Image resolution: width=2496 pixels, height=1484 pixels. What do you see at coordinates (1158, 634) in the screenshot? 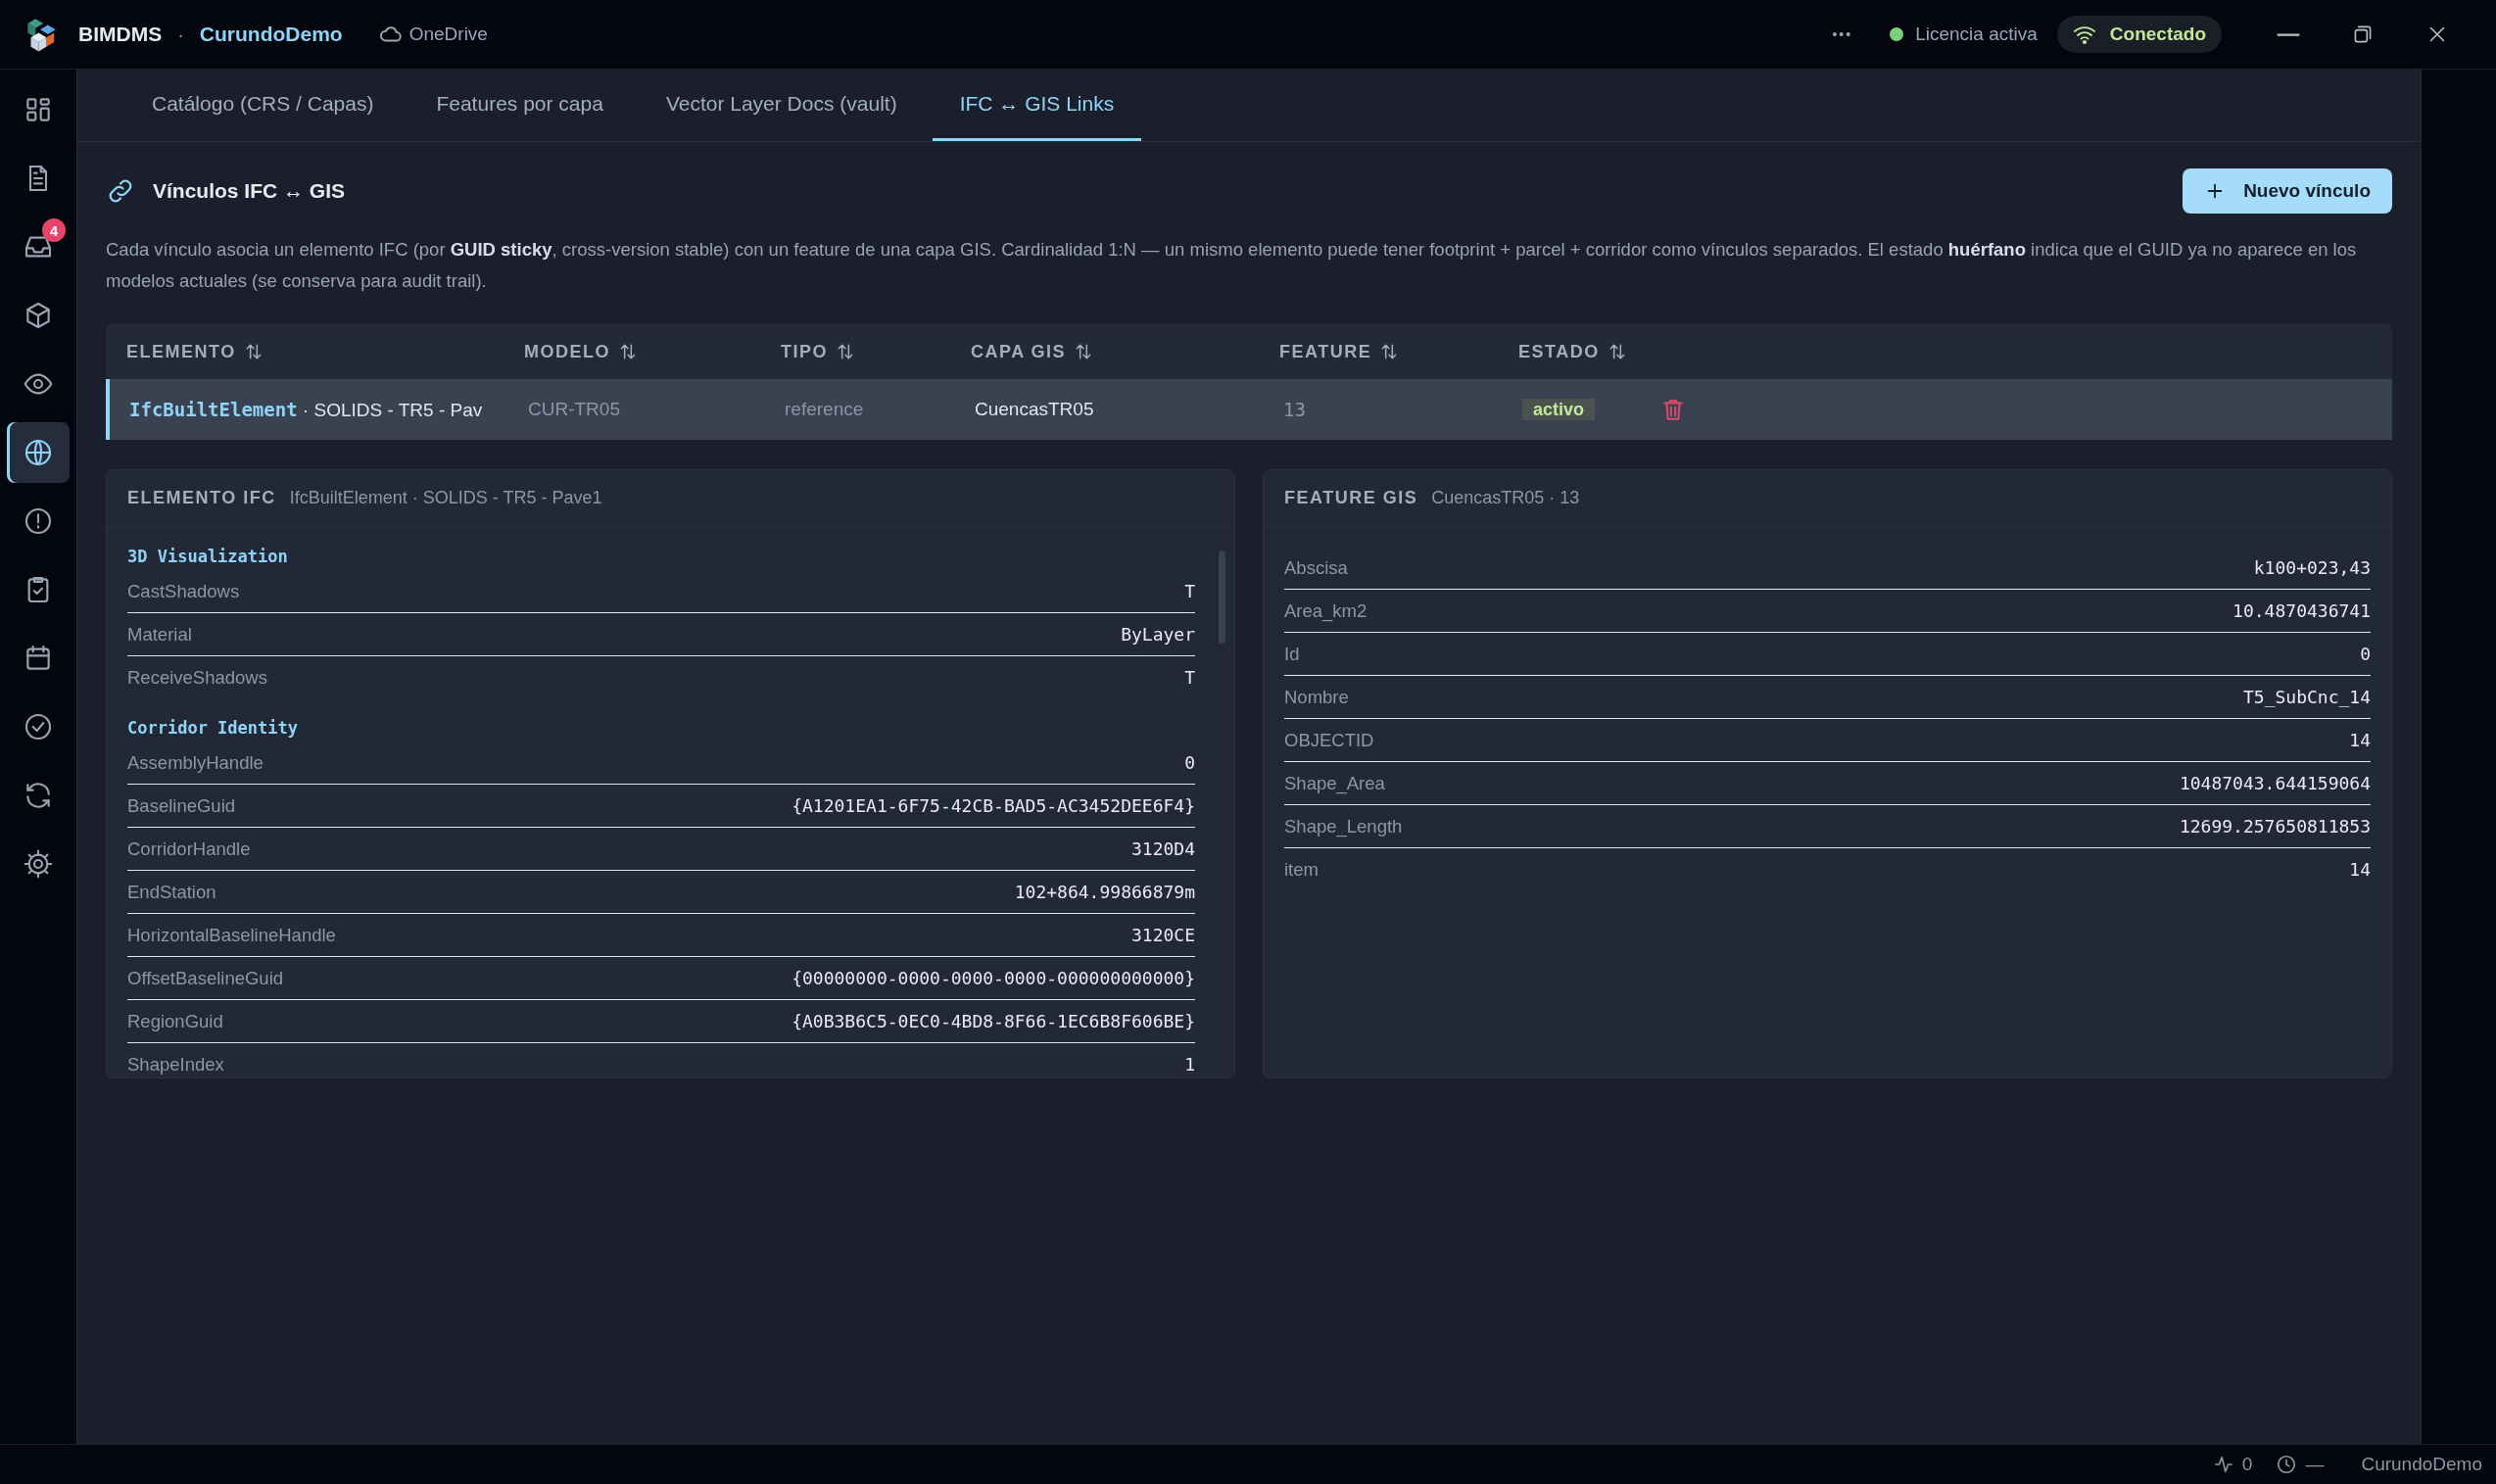
I see `property-value: ByLayer` at bounding box center [1158, 634].